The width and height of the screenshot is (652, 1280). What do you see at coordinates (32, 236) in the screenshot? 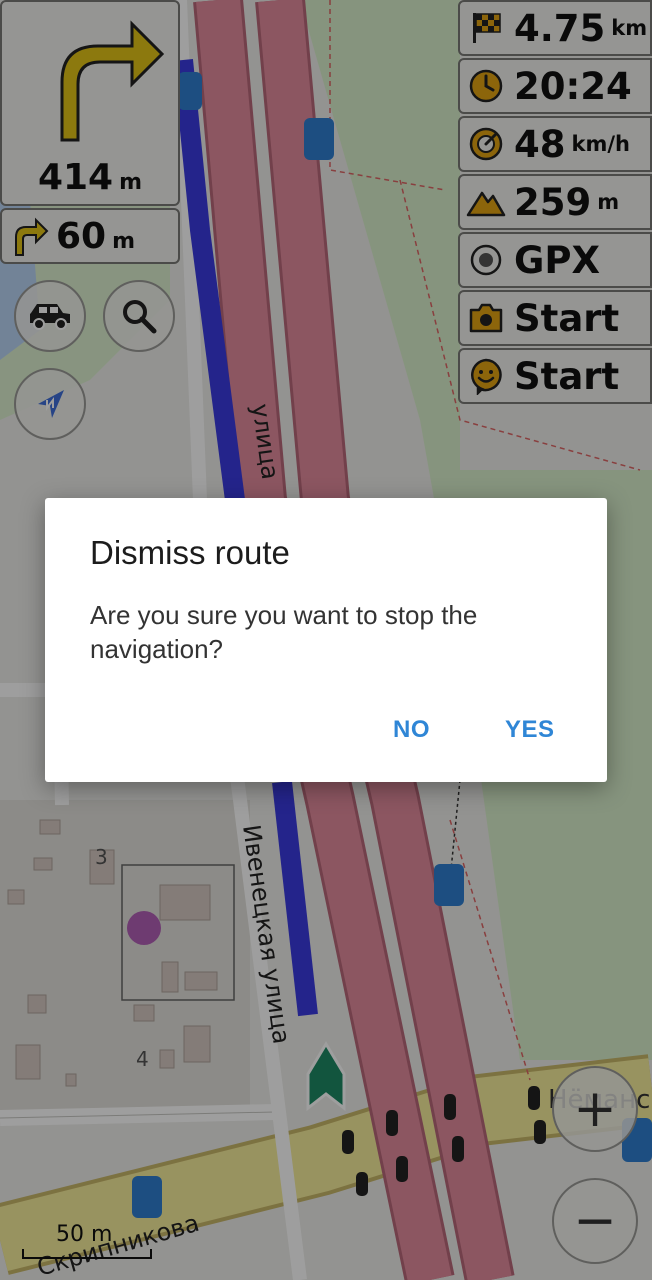
I see `turn-right-small-icon` at bounding box center [32, 236].